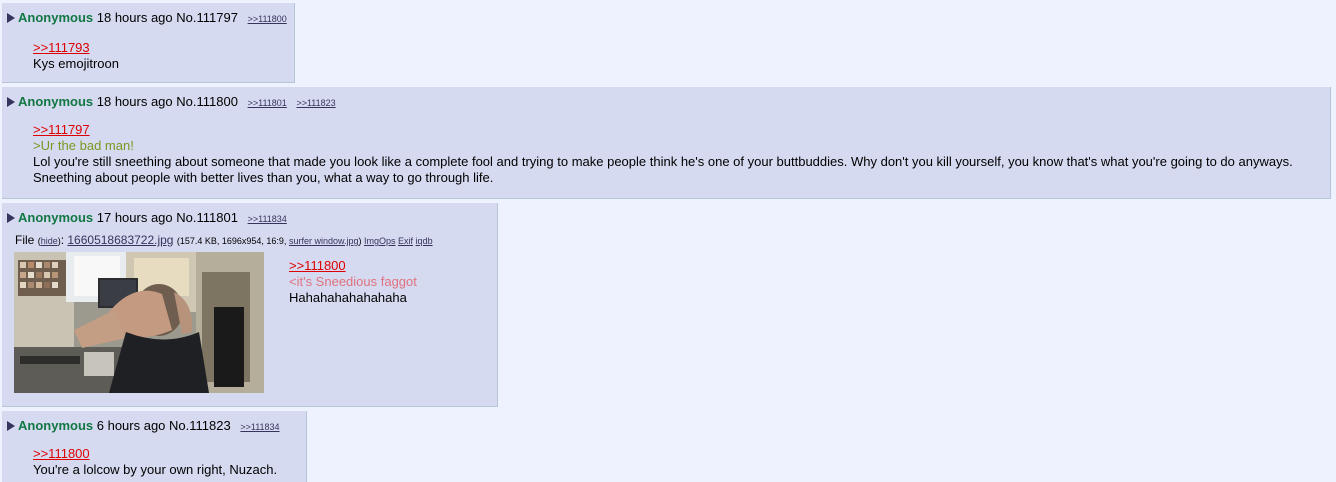 This screenshot has width=1336, height=482. I want to click on post-time: 6 hours ago, so click(131, 425).